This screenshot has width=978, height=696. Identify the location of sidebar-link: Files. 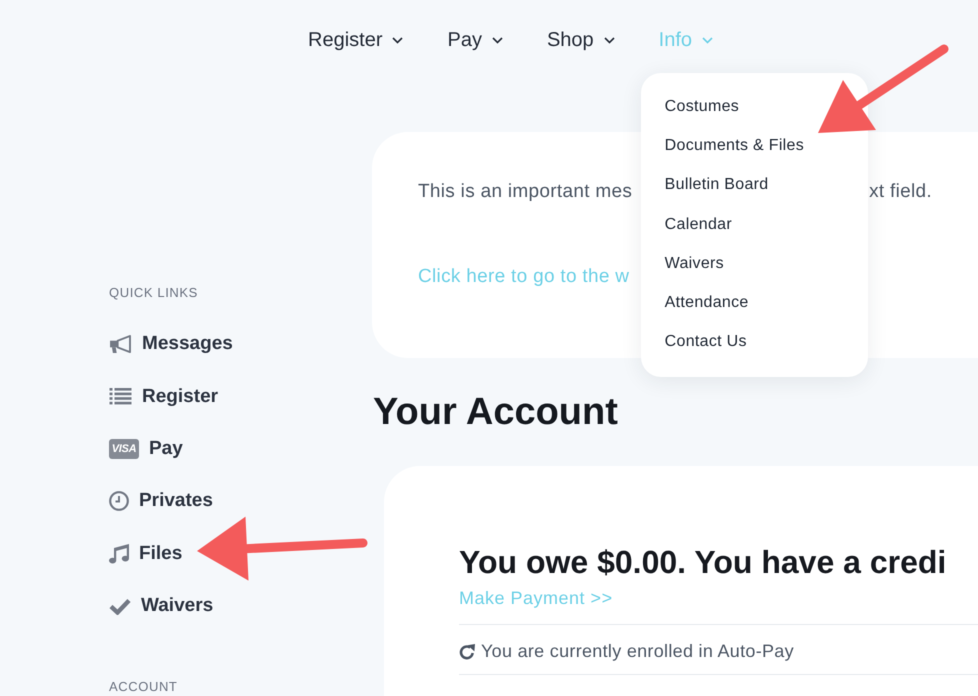
(145, 554).